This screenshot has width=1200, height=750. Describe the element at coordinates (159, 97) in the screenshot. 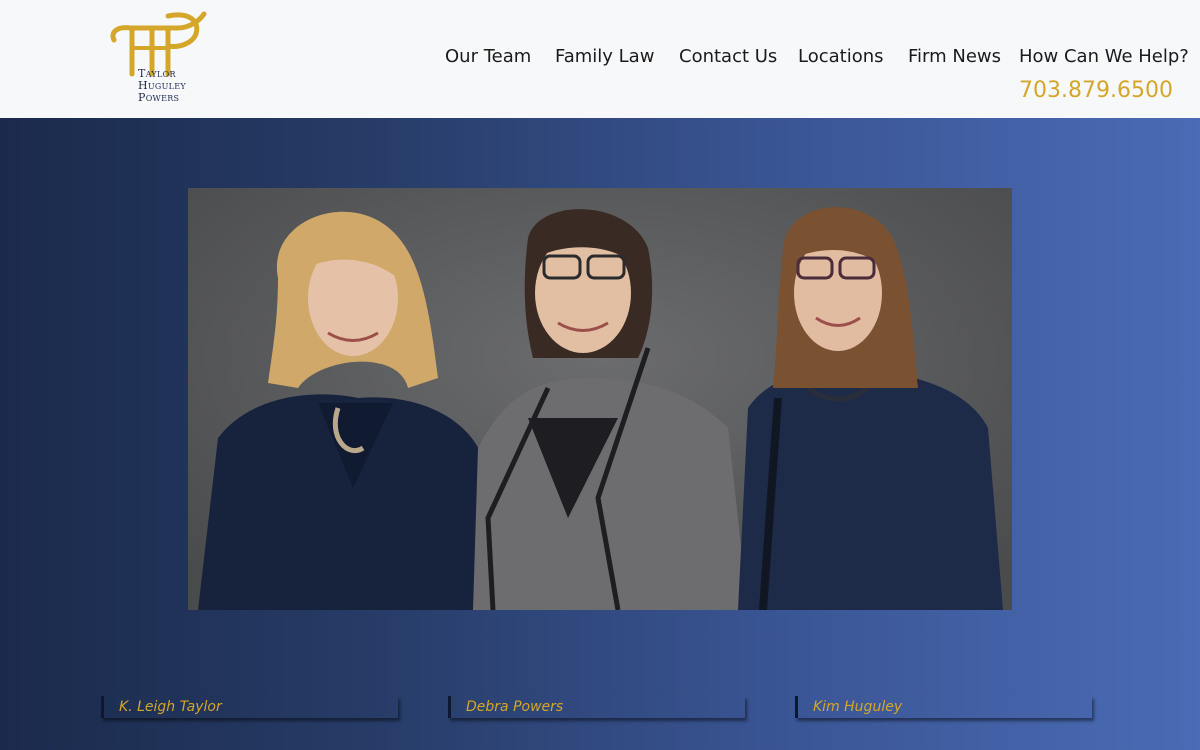

I see `logo-line-powers: Powers` at that location.